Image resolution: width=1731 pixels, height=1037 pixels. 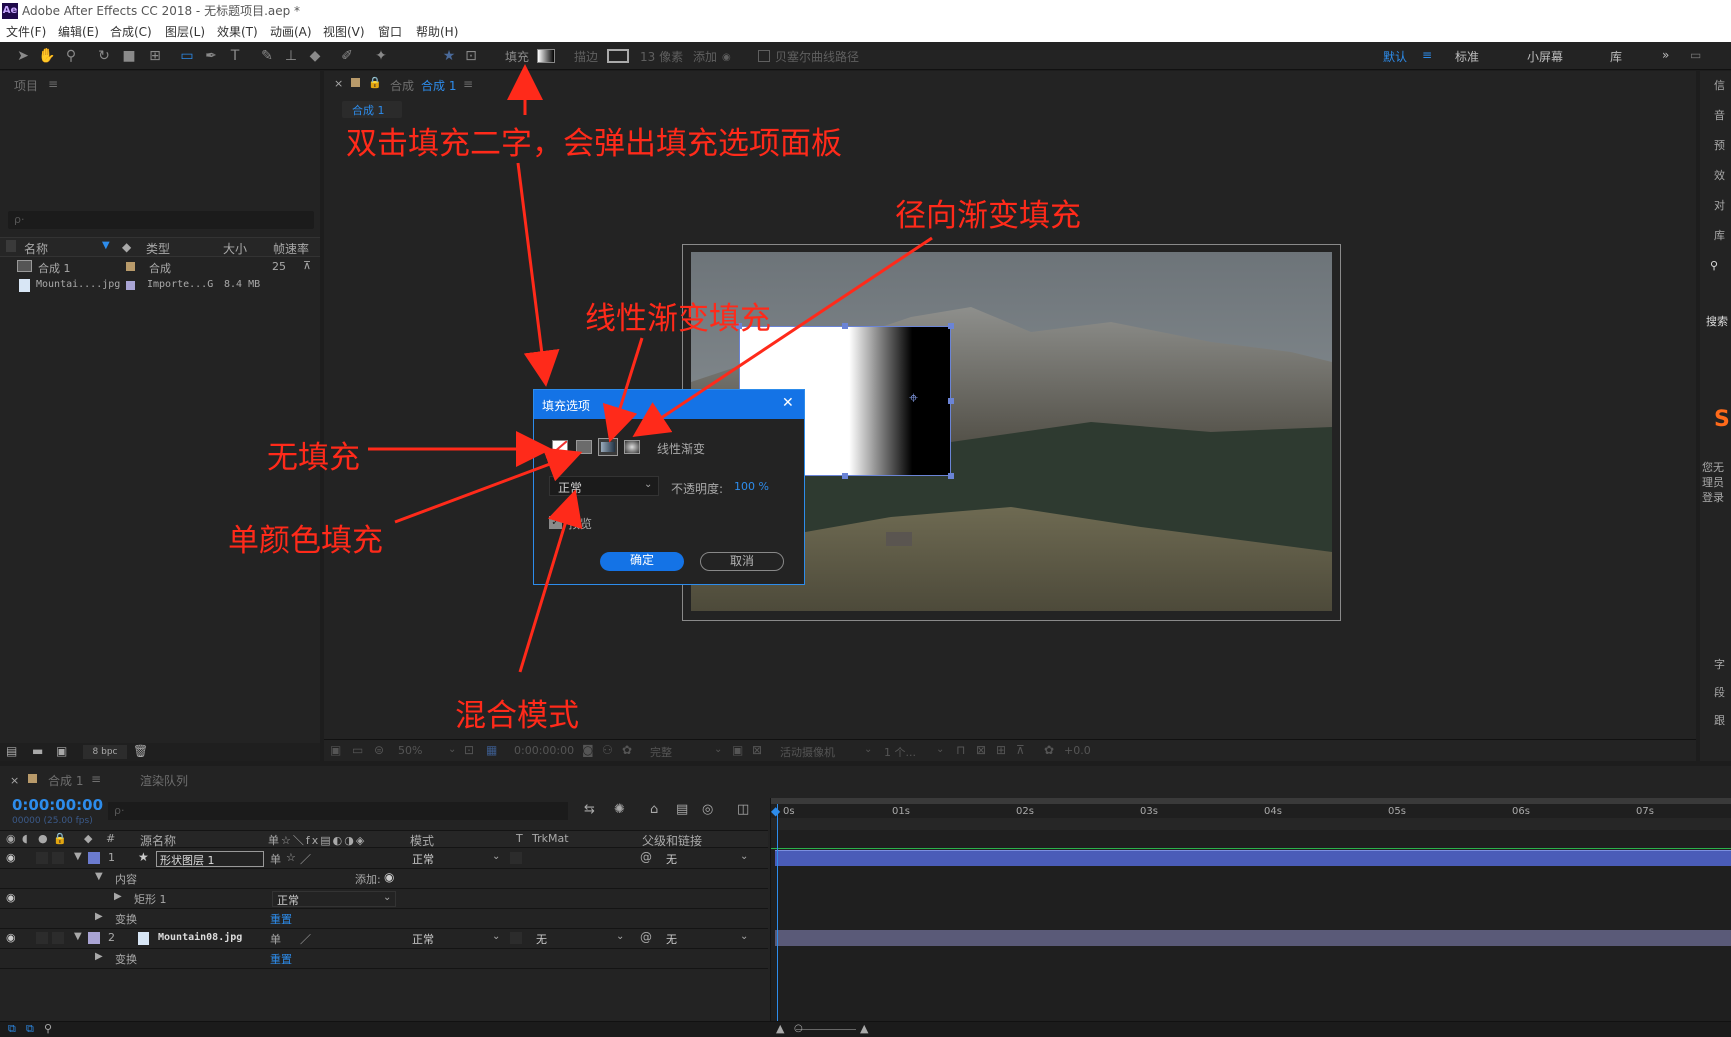 What do you see at coordinates (988, 216) in the screenshot?
I see `annotation-radial-gradient: 径向渐变填充` at bounding box center [988, 216].